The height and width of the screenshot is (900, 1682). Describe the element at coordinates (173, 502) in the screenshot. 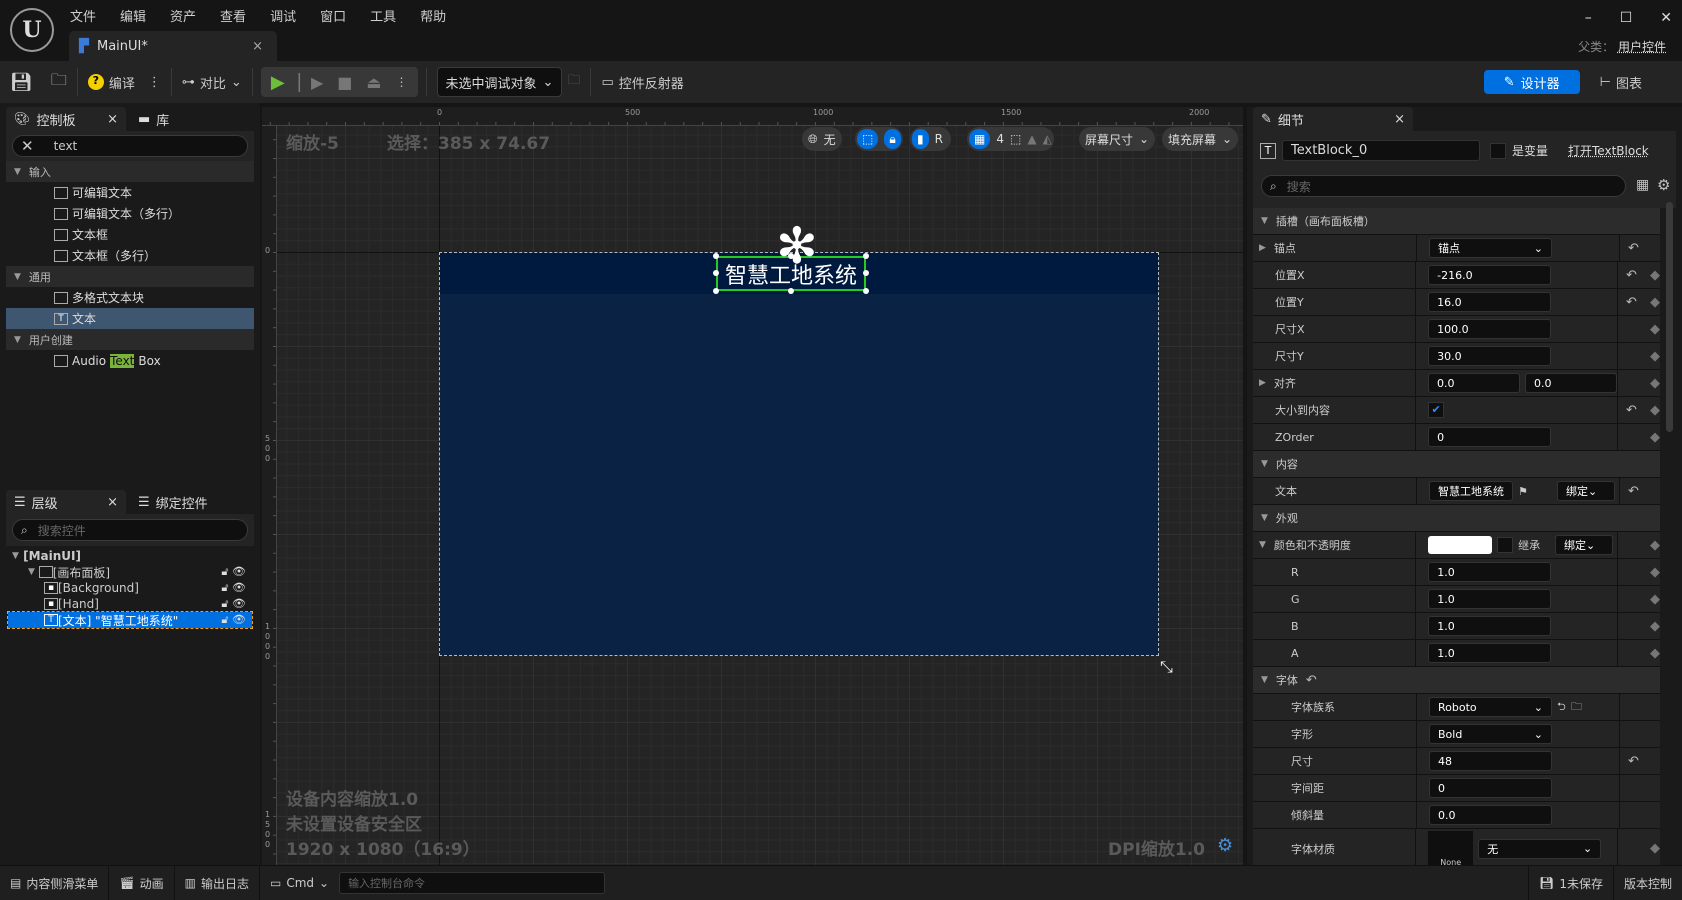

I see `tab-bind-widgets: ☰ 绑定控件` at that location.